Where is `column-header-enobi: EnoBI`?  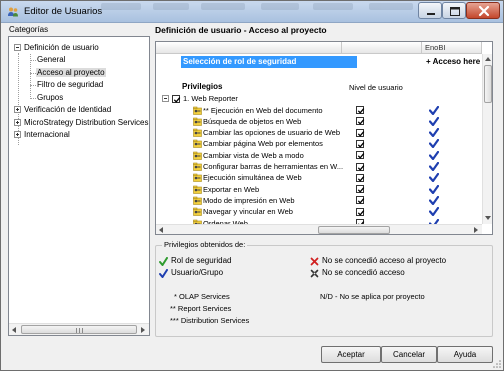
column-header-enobi: EnoBI is located at coordinates (452, 48).